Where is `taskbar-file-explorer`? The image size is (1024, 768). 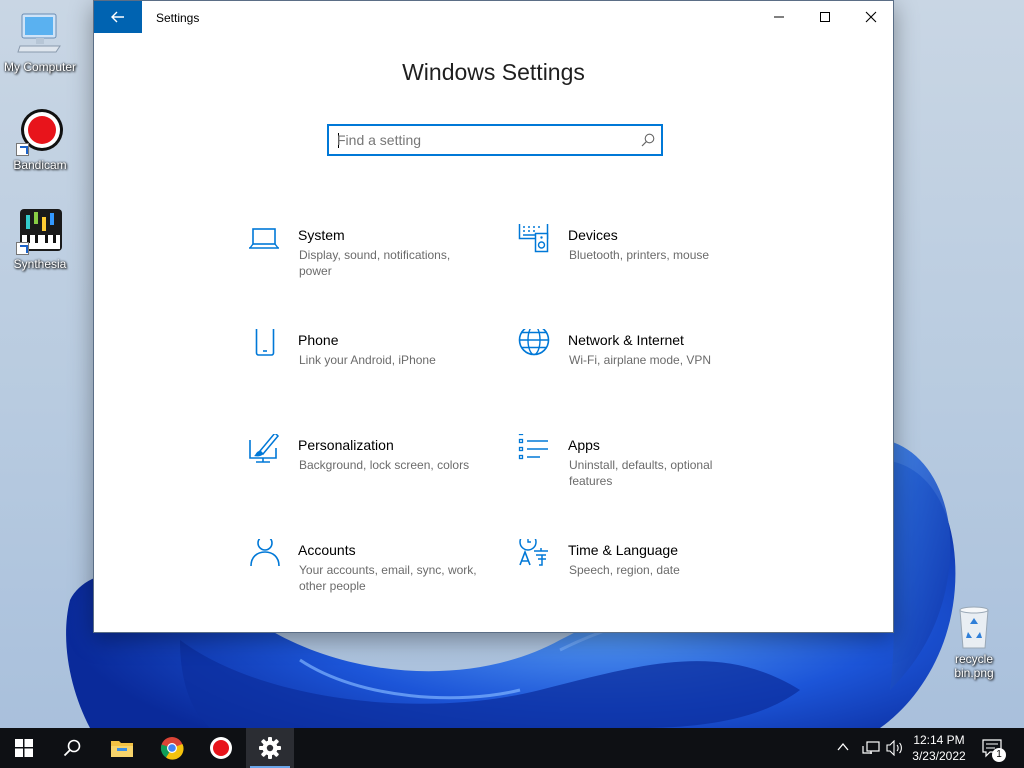
taskbar-file-explorer is located at coordinates (122, 748).